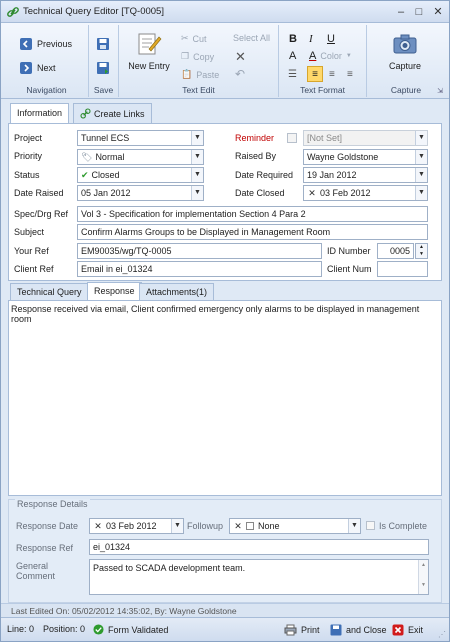 Image resolution: width=450 pixels, height=642 pixels. Describe the element at coordinates (40, 113) in the screenshot. I see `tab-information: Information` at that location.